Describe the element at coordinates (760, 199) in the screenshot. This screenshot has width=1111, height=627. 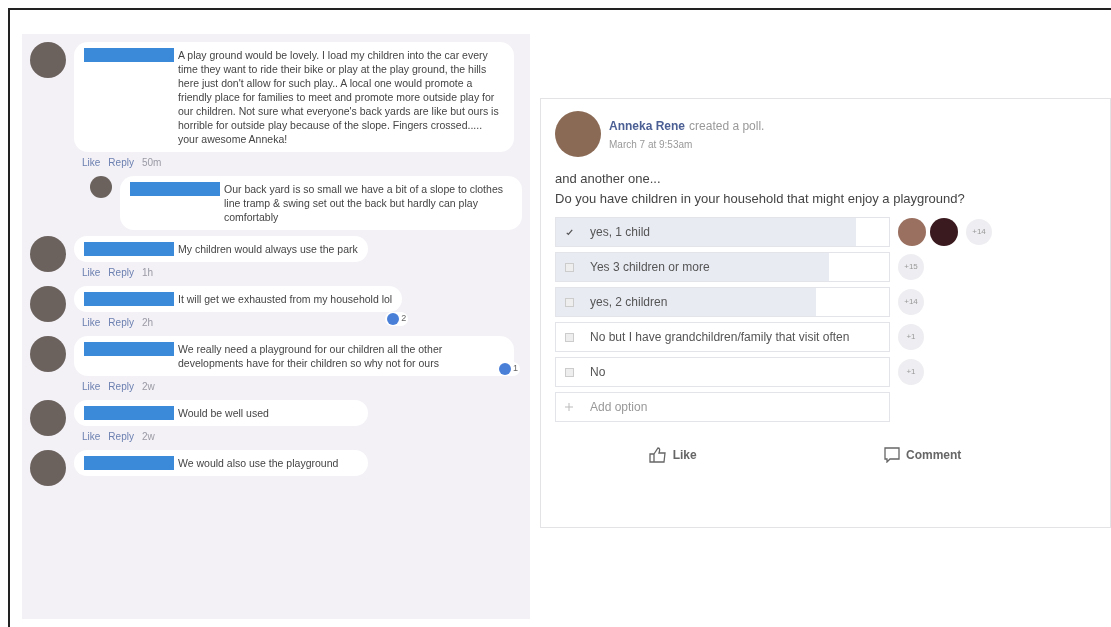
I see `post-text: Do you have children in your household that might enjoy a playground?` at that location.